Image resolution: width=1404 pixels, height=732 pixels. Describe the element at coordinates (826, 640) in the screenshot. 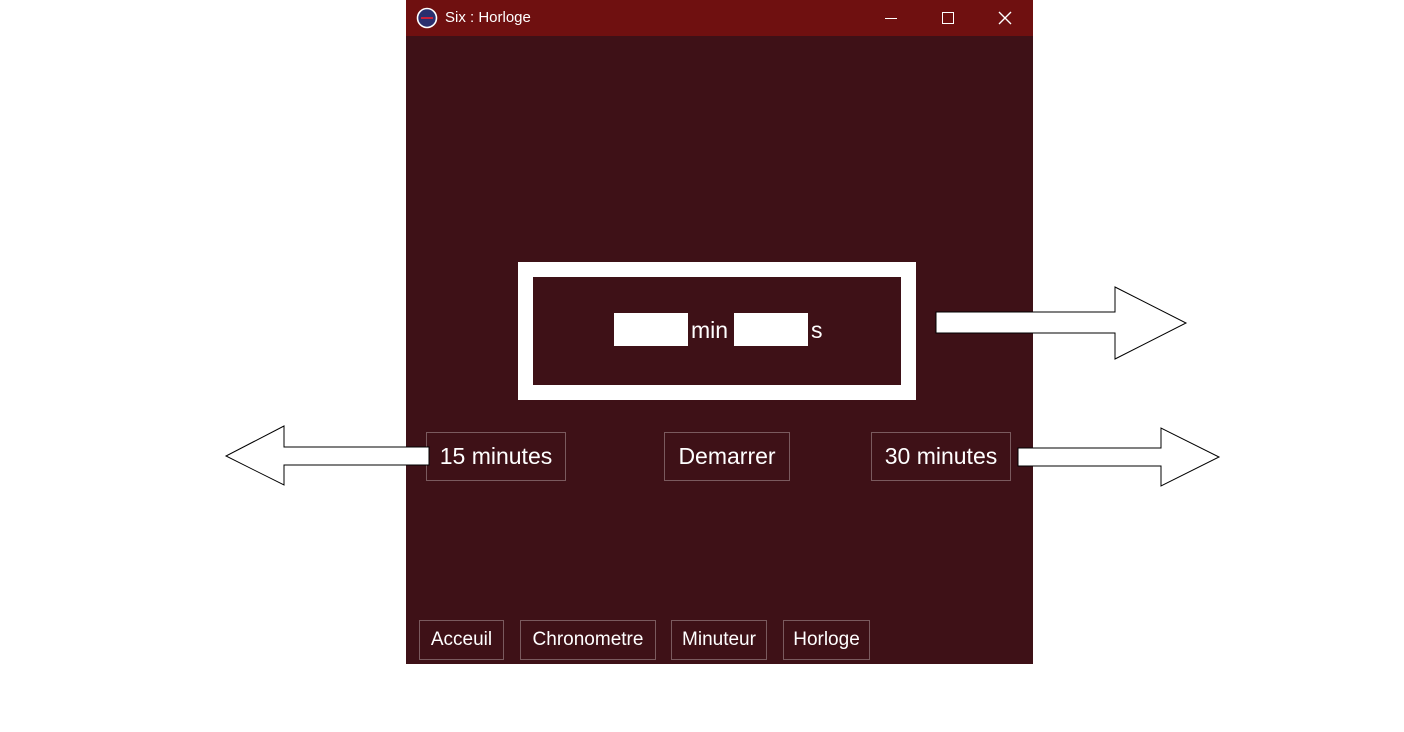

I see `nav-horloge-button: Horloge` at that location.